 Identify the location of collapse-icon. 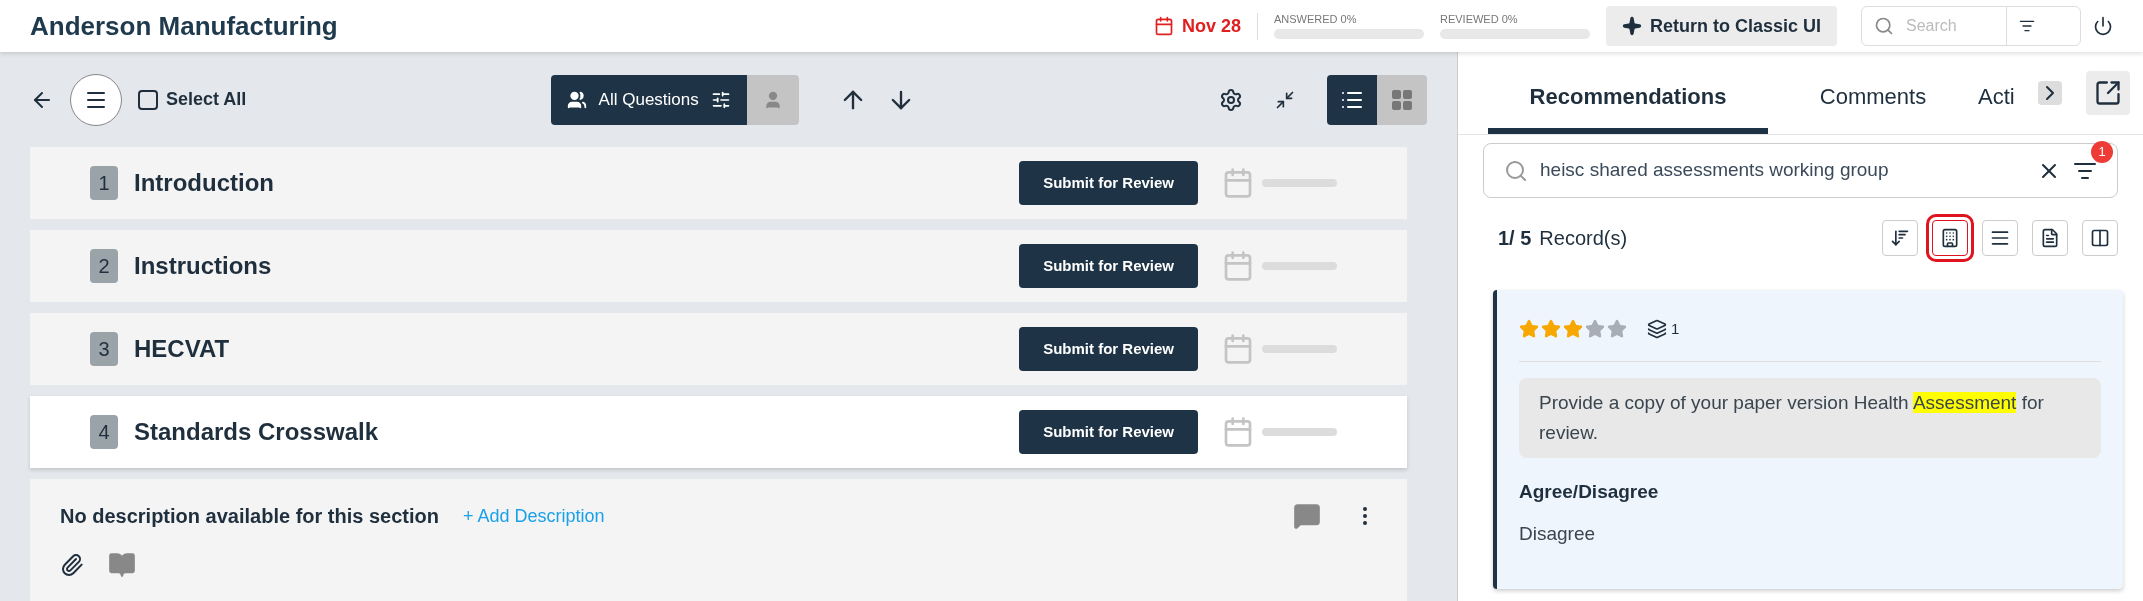
(1285, 99).